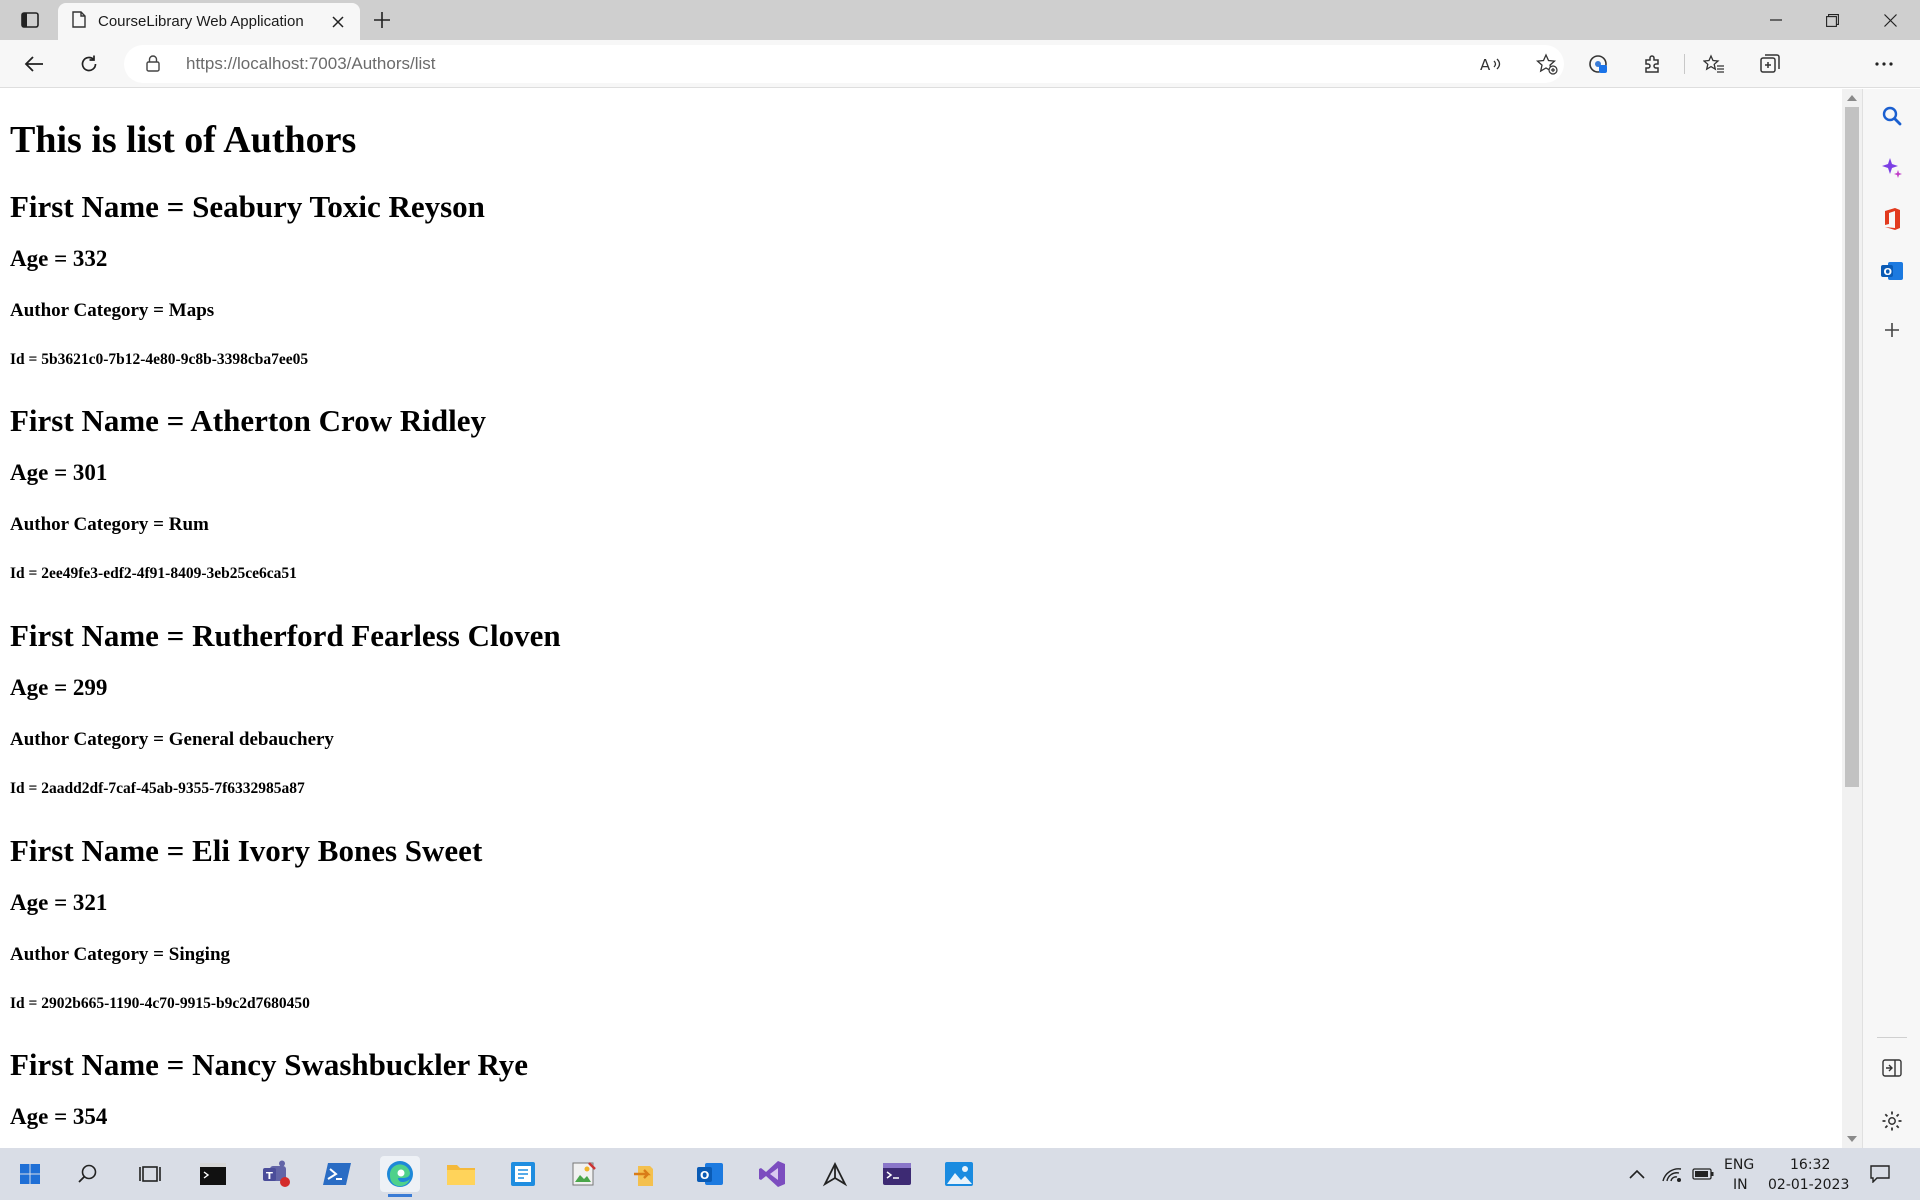 This screenshot has width=1920, height=1200. Describe the element at coordinates (1739, 1165) in the screenshot. I see `language-indicator: ENG` at that location.